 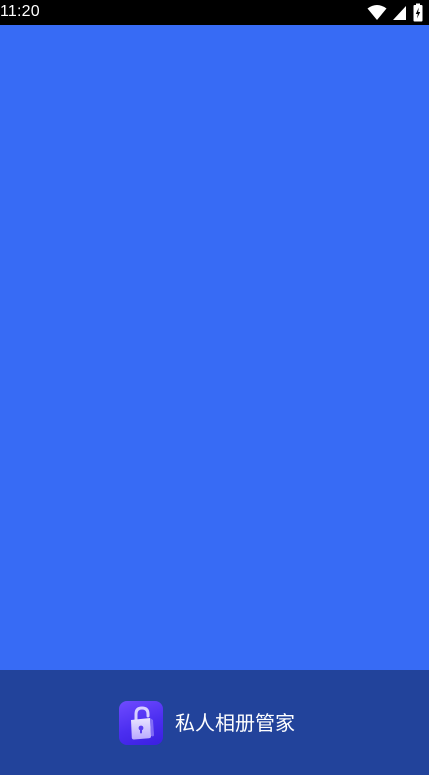 I want to click on cellular-signal-icon, so click(x=400, y=12).